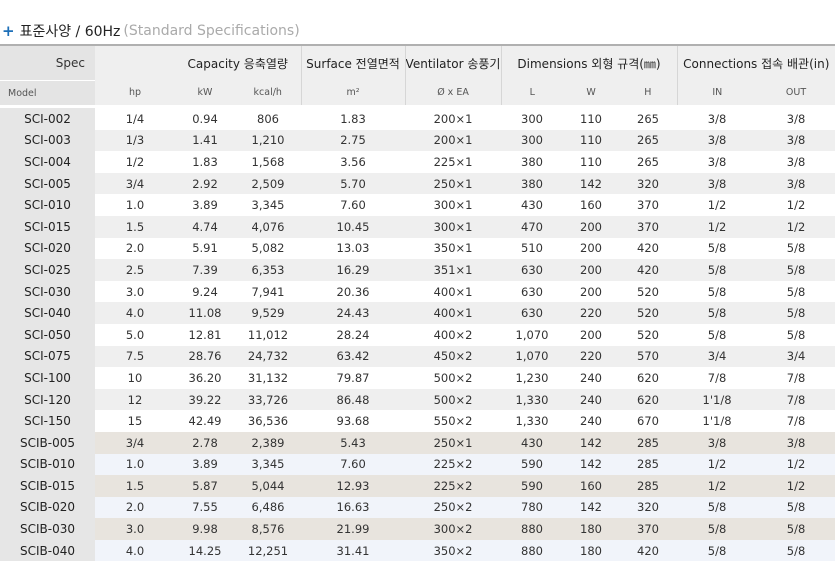 This screenshot has height=583, width=835. I want to click on cell-kcal: 11,012, so click(268, 334).